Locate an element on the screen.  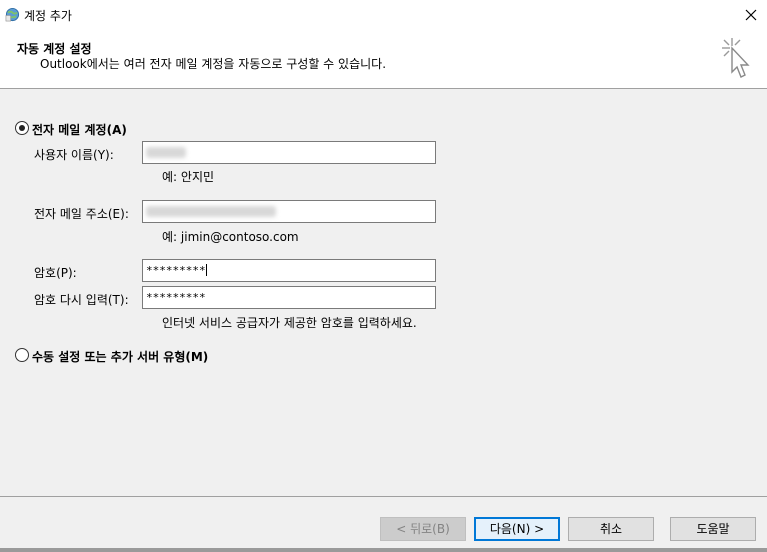
manual-setup-label: 수동 설정 또는 추가 서버 유형(M) is located at coordinates (120, 357).